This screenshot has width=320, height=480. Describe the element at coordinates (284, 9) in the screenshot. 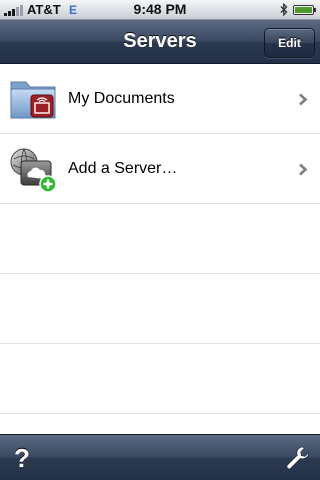

I see `bluetooth-icon` at that location.